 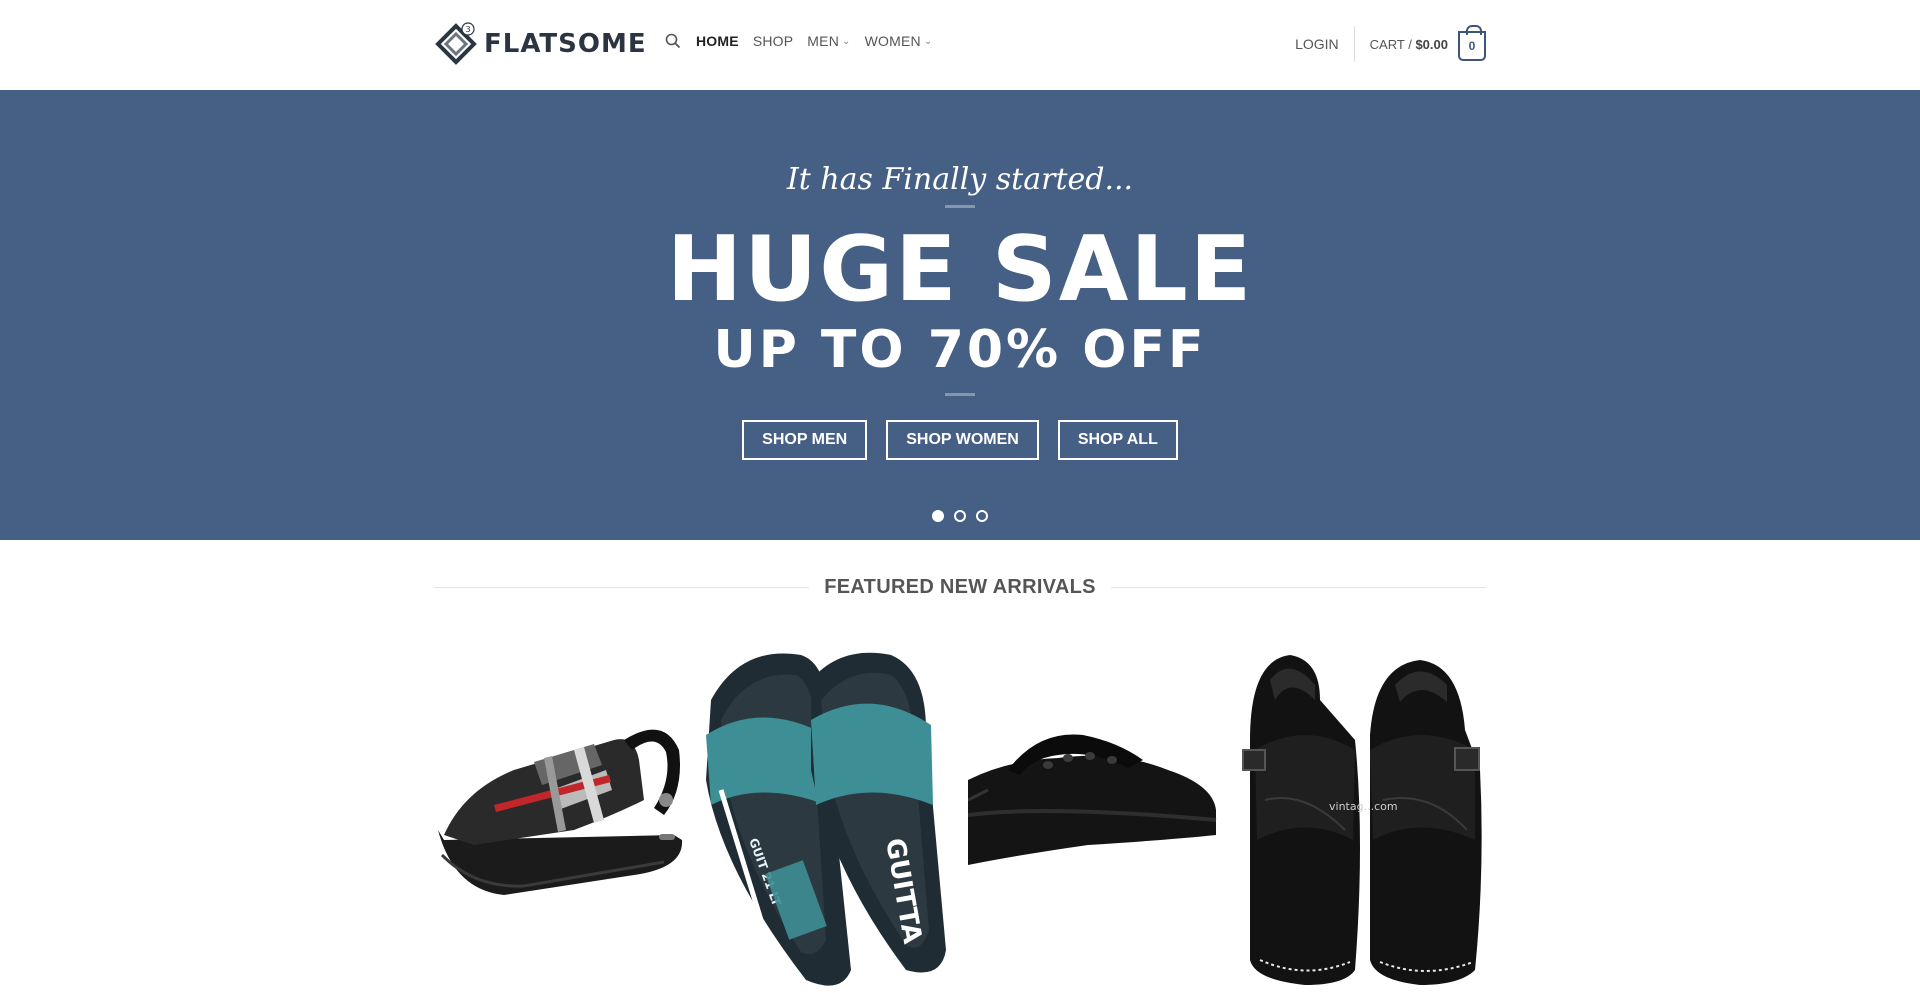 I want to click on product-card: GUIT 21 LT GUITTA, so click(x=826, y=816).